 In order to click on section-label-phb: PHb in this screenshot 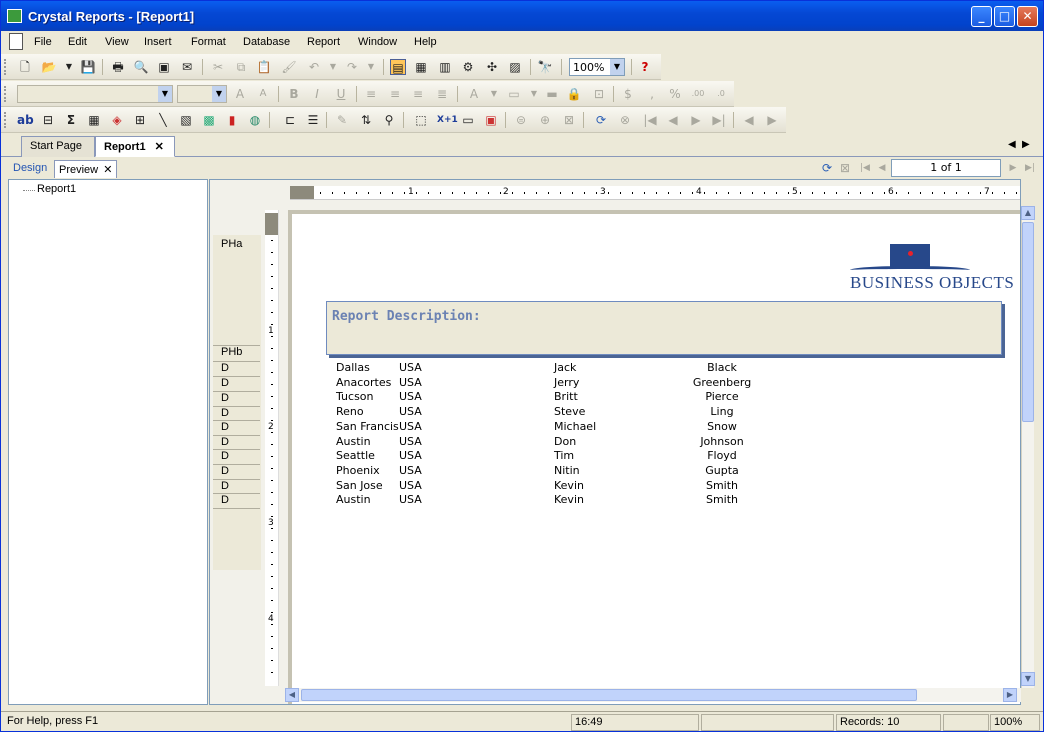, I will do `click(236, 354)`.